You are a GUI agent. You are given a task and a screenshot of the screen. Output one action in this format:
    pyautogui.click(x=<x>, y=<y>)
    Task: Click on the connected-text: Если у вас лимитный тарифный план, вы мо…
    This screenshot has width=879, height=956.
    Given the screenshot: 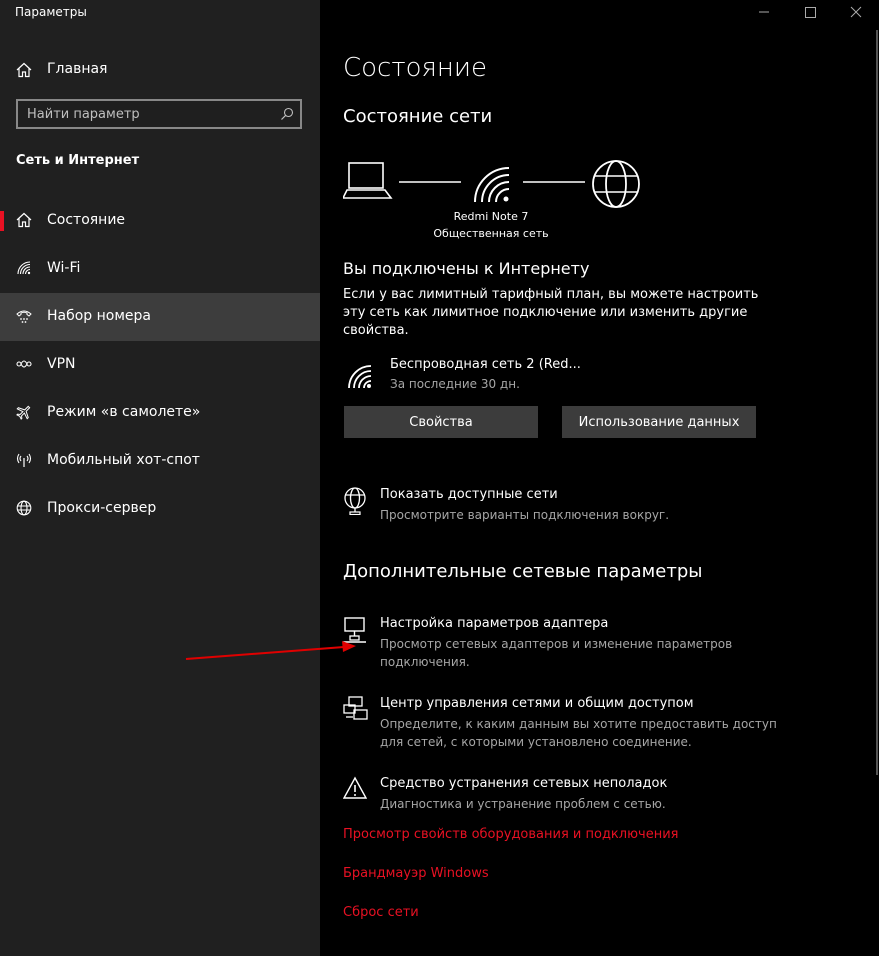 What is the action you would take?
    pyautogui.click(x=551, y=312)
    